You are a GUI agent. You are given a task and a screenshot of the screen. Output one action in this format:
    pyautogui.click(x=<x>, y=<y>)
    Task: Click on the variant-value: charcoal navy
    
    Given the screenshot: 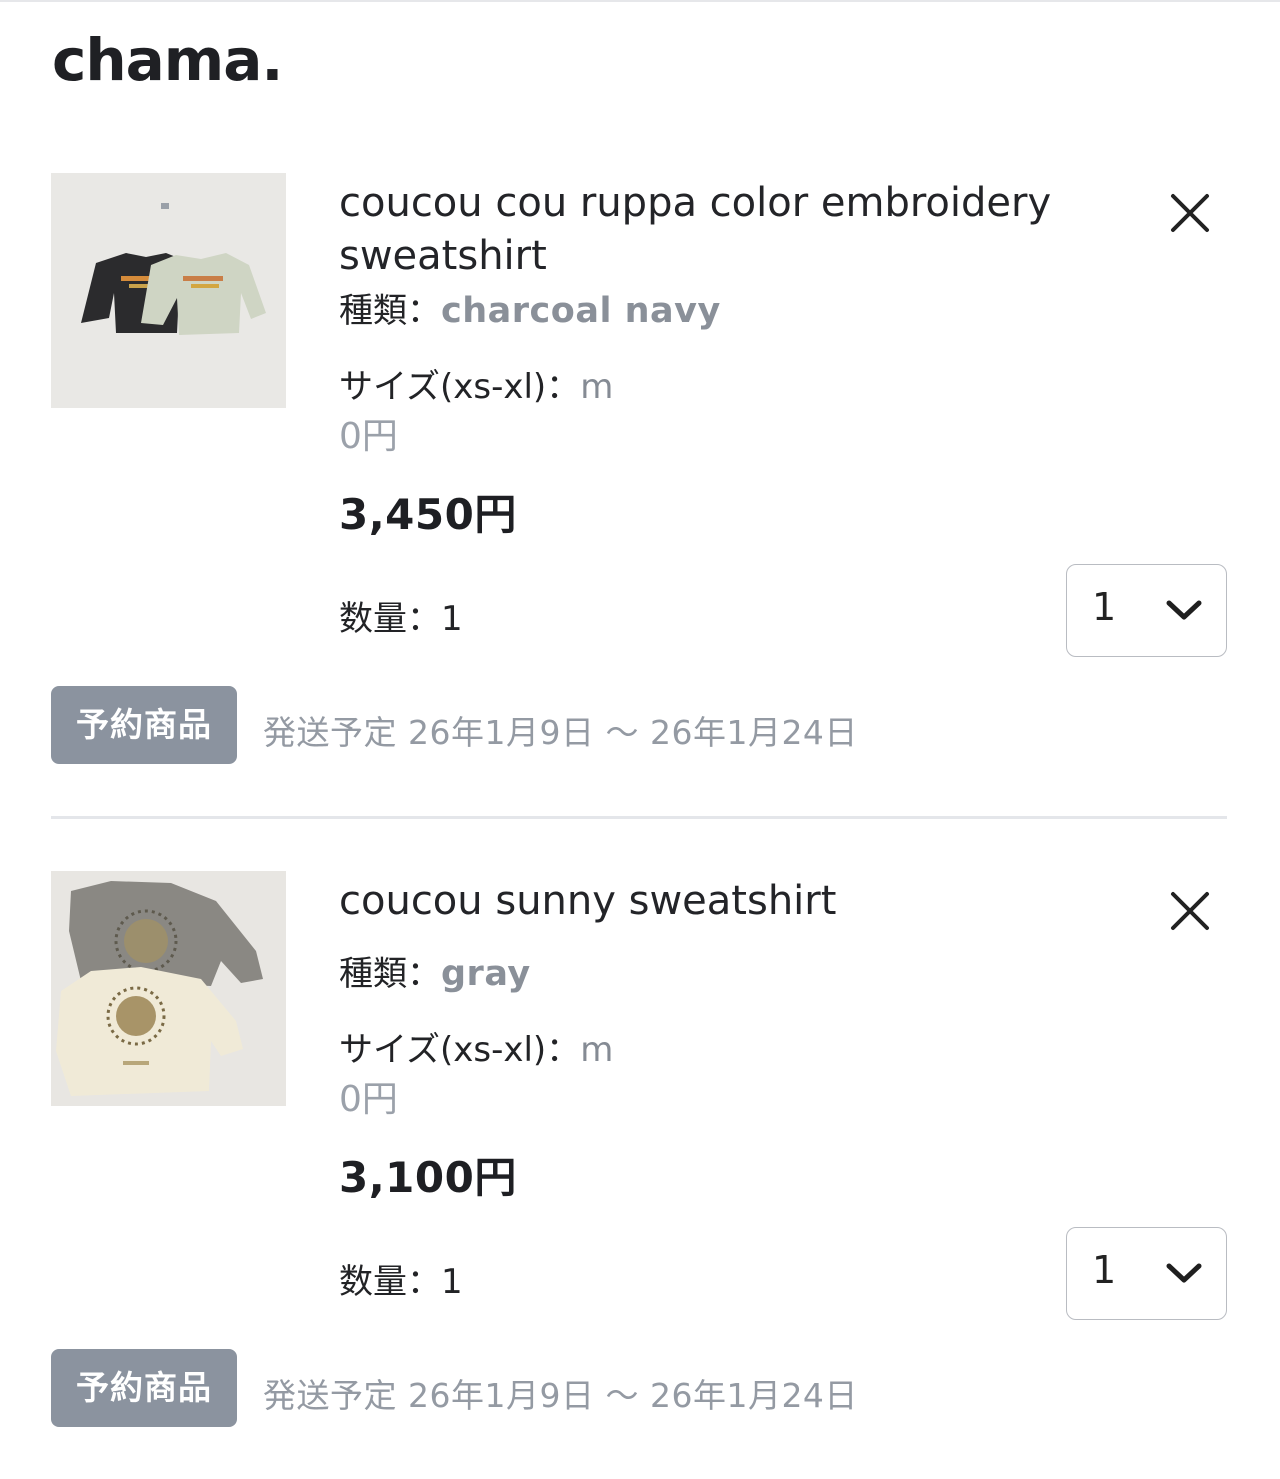 What is the action you would take?
    pyautogui.click(x=581, y=311)
    